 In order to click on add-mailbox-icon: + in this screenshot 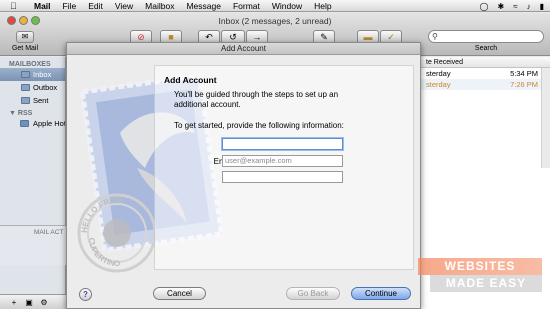, I will do `click(14, 302)`.